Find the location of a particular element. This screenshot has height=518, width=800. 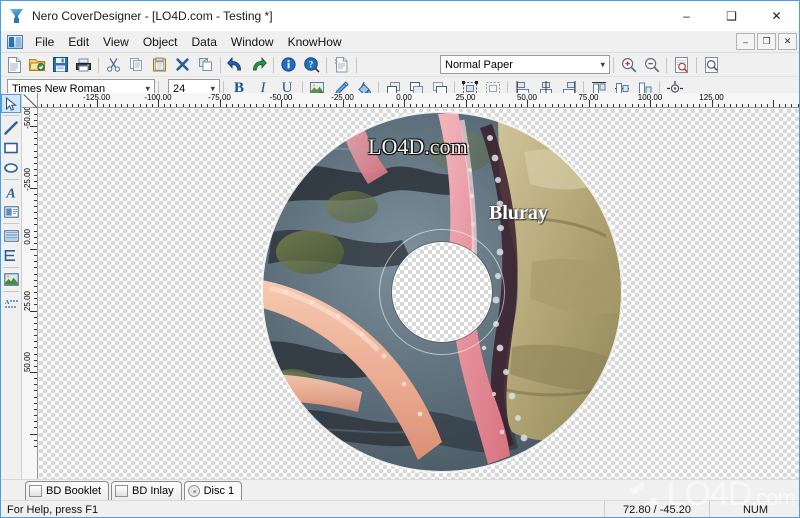

ruler-label: 100.00 is located at coordinates (650, 97).